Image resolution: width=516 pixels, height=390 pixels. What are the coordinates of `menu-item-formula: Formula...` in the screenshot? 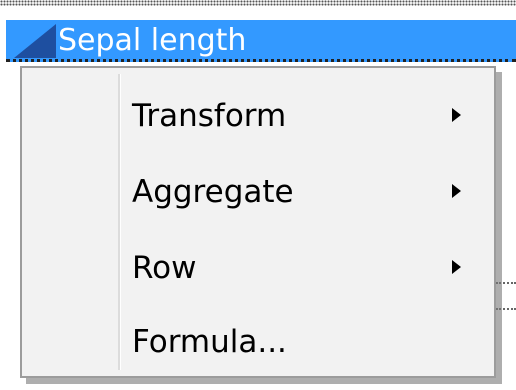 It's located at (258, 342).